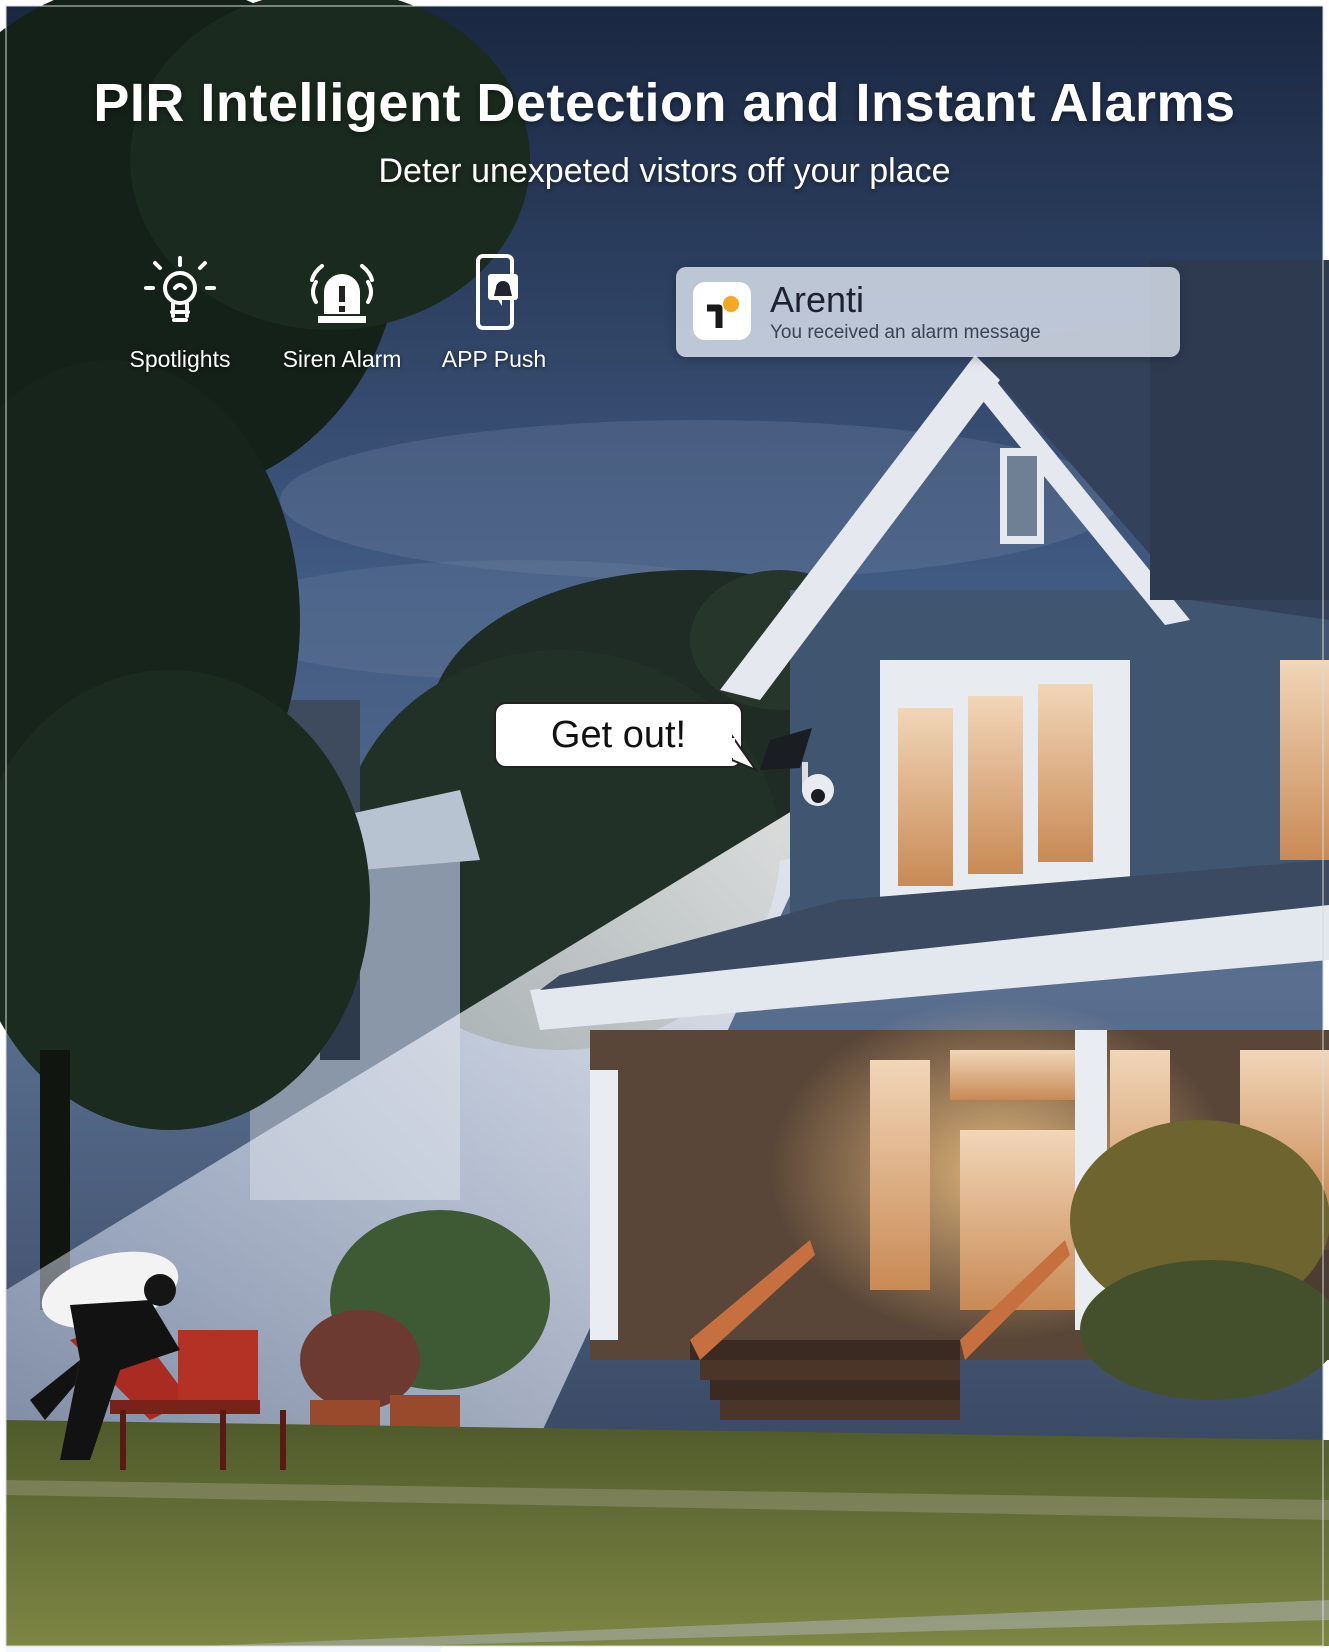  I want to click on alarm-notification: Arenti You received an alarm message, so click(928, 312).